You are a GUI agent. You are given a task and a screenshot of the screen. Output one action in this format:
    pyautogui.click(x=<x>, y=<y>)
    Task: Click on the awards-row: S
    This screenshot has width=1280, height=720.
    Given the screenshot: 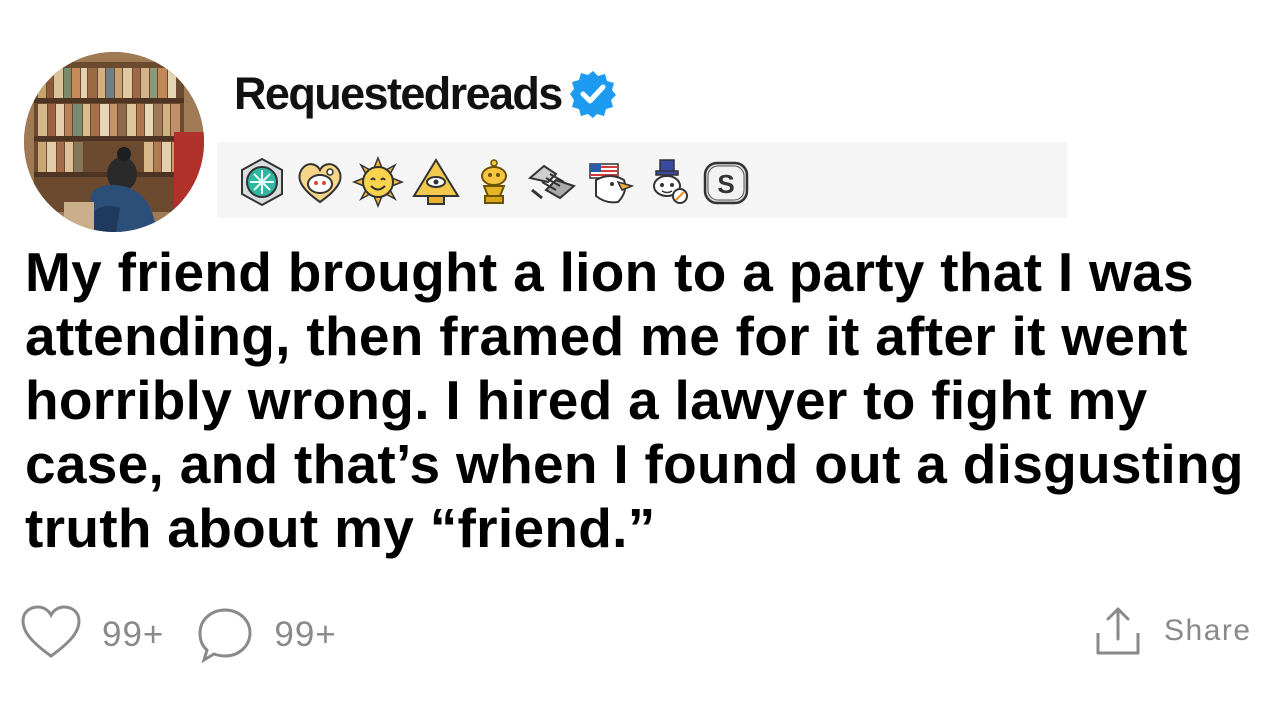 What is the action you would take?
    pyautogui.click(x=497, y=182)
    